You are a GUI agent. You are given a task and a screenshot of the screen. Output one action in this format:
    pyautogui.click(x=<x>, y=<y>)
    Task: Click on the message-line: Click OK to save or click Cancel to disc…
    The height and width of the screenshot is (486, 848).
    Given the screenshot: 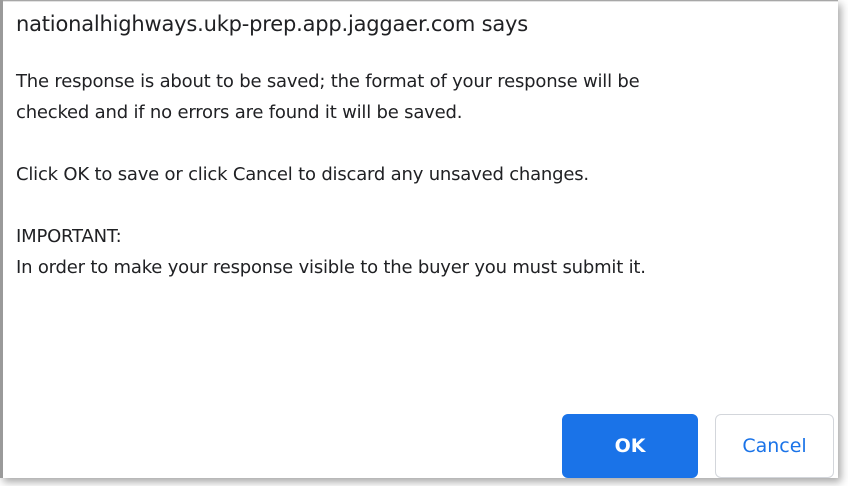 What is the action you would take?
    pyautogui.click(x=302, y=174)
    